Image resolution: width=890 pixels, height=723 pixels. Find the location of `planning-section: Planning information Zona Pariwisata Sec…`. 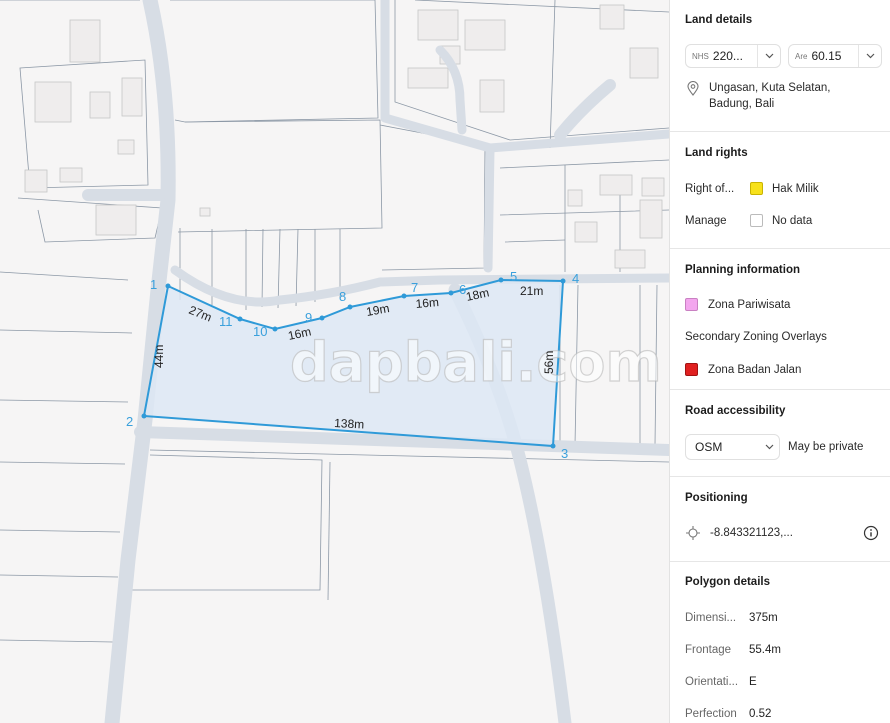

planning-section: Planning information Zona Pariwisata Sec… is located at coordinates (780, 319).